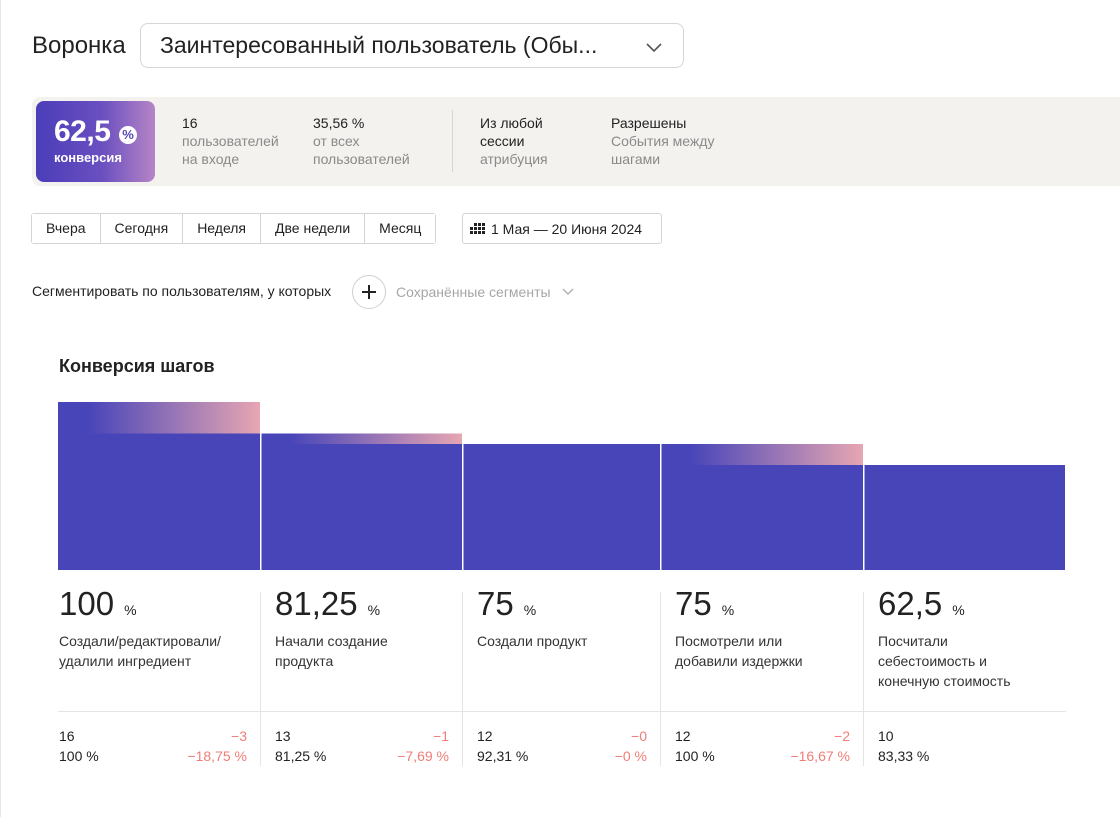 The width and height of the screenshot is (1120, 817). Describe the element at coordinates (140, 604) in the screenshot. I see `step-percent: 100%` at that location.